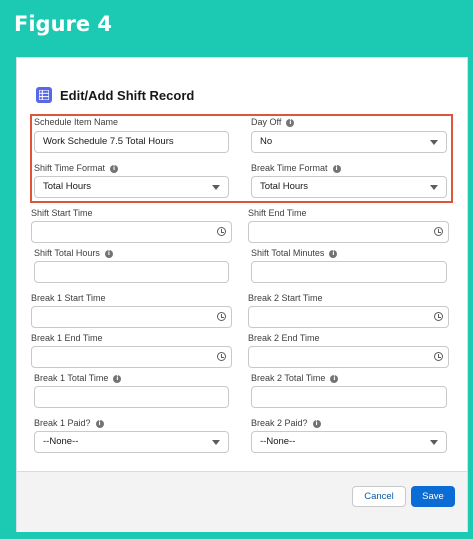 This screenshot has width=473, height=539. What do you see at coordinates (44, 95) in the screenshot?
I see `record-icon` at bounding box center [44, 95].